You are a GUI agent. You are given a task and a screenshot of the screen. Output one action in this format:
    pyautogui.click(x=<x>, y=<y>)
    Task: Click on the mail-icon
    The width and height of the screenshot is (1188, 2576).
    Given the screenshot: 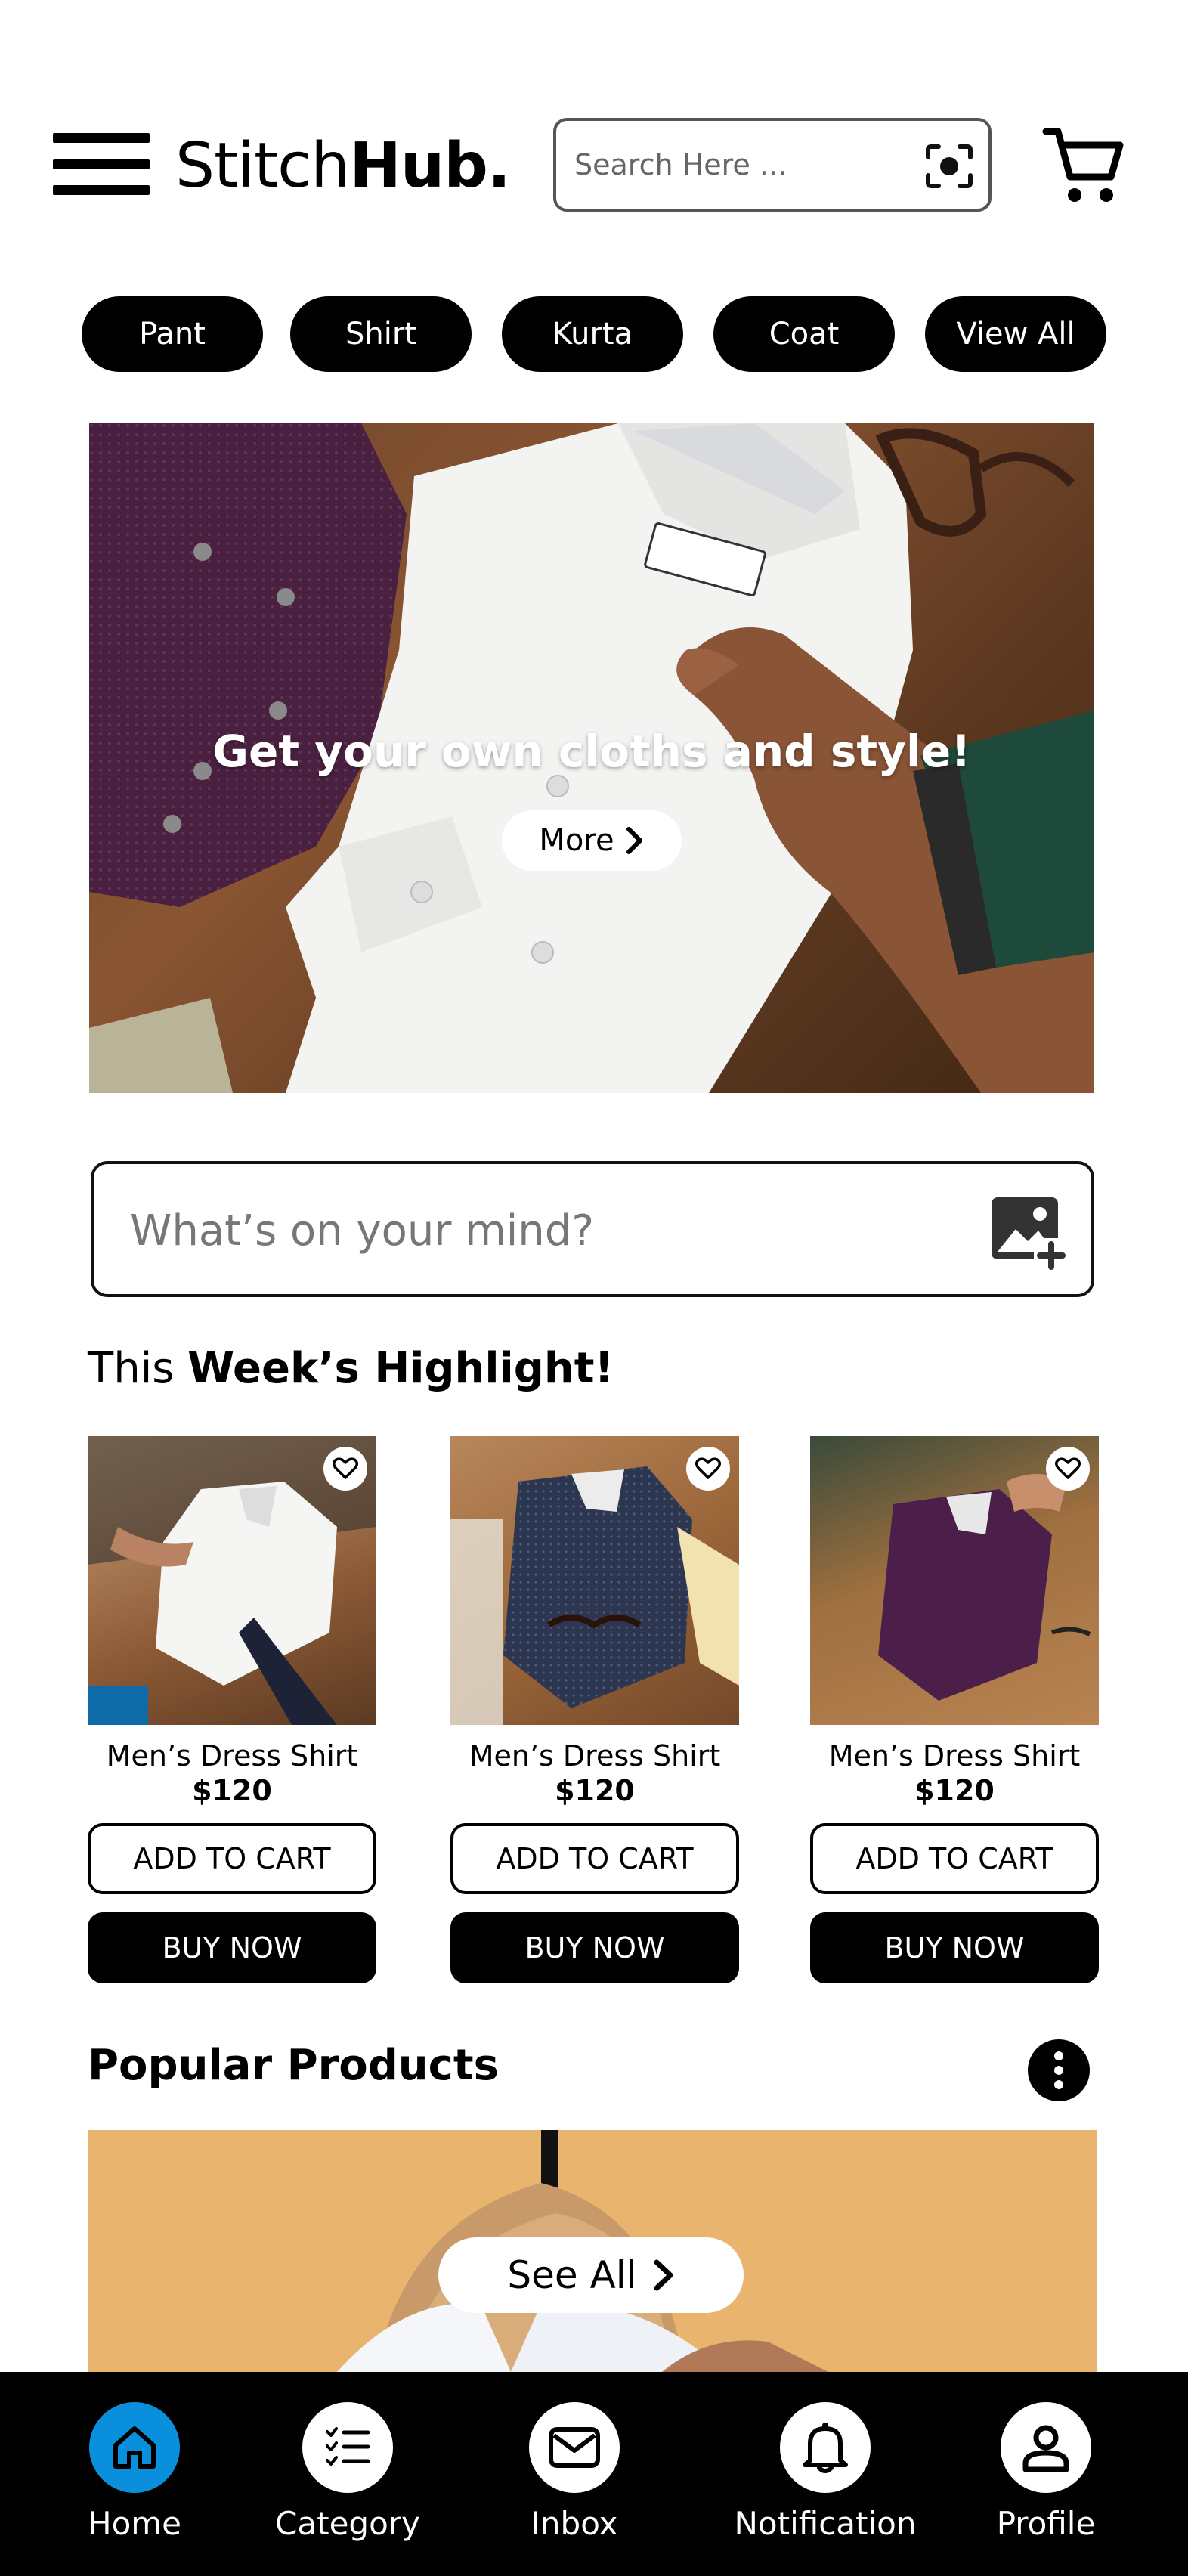 What is the action you would take?
    pyautogui.click(x=575, y=2447)
    